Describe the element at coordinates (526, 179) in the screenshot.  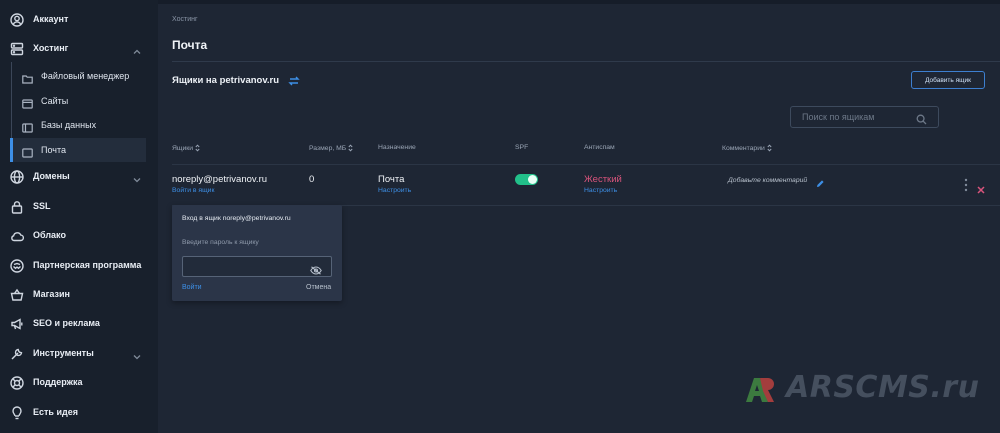
I see `spf-toggle` at that location.